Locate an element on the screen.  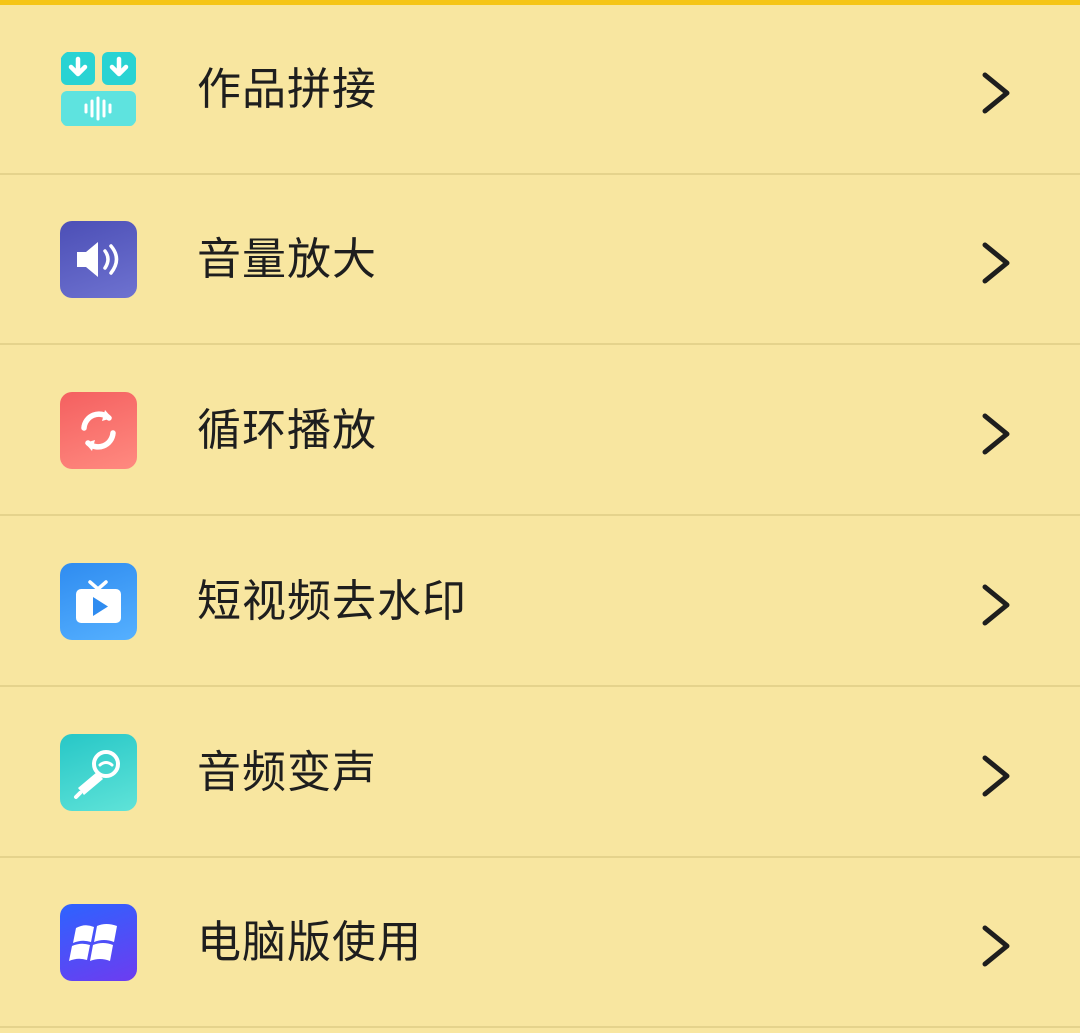
menu-item-label: 短视频去水印 is located at coordinates (332, 601).